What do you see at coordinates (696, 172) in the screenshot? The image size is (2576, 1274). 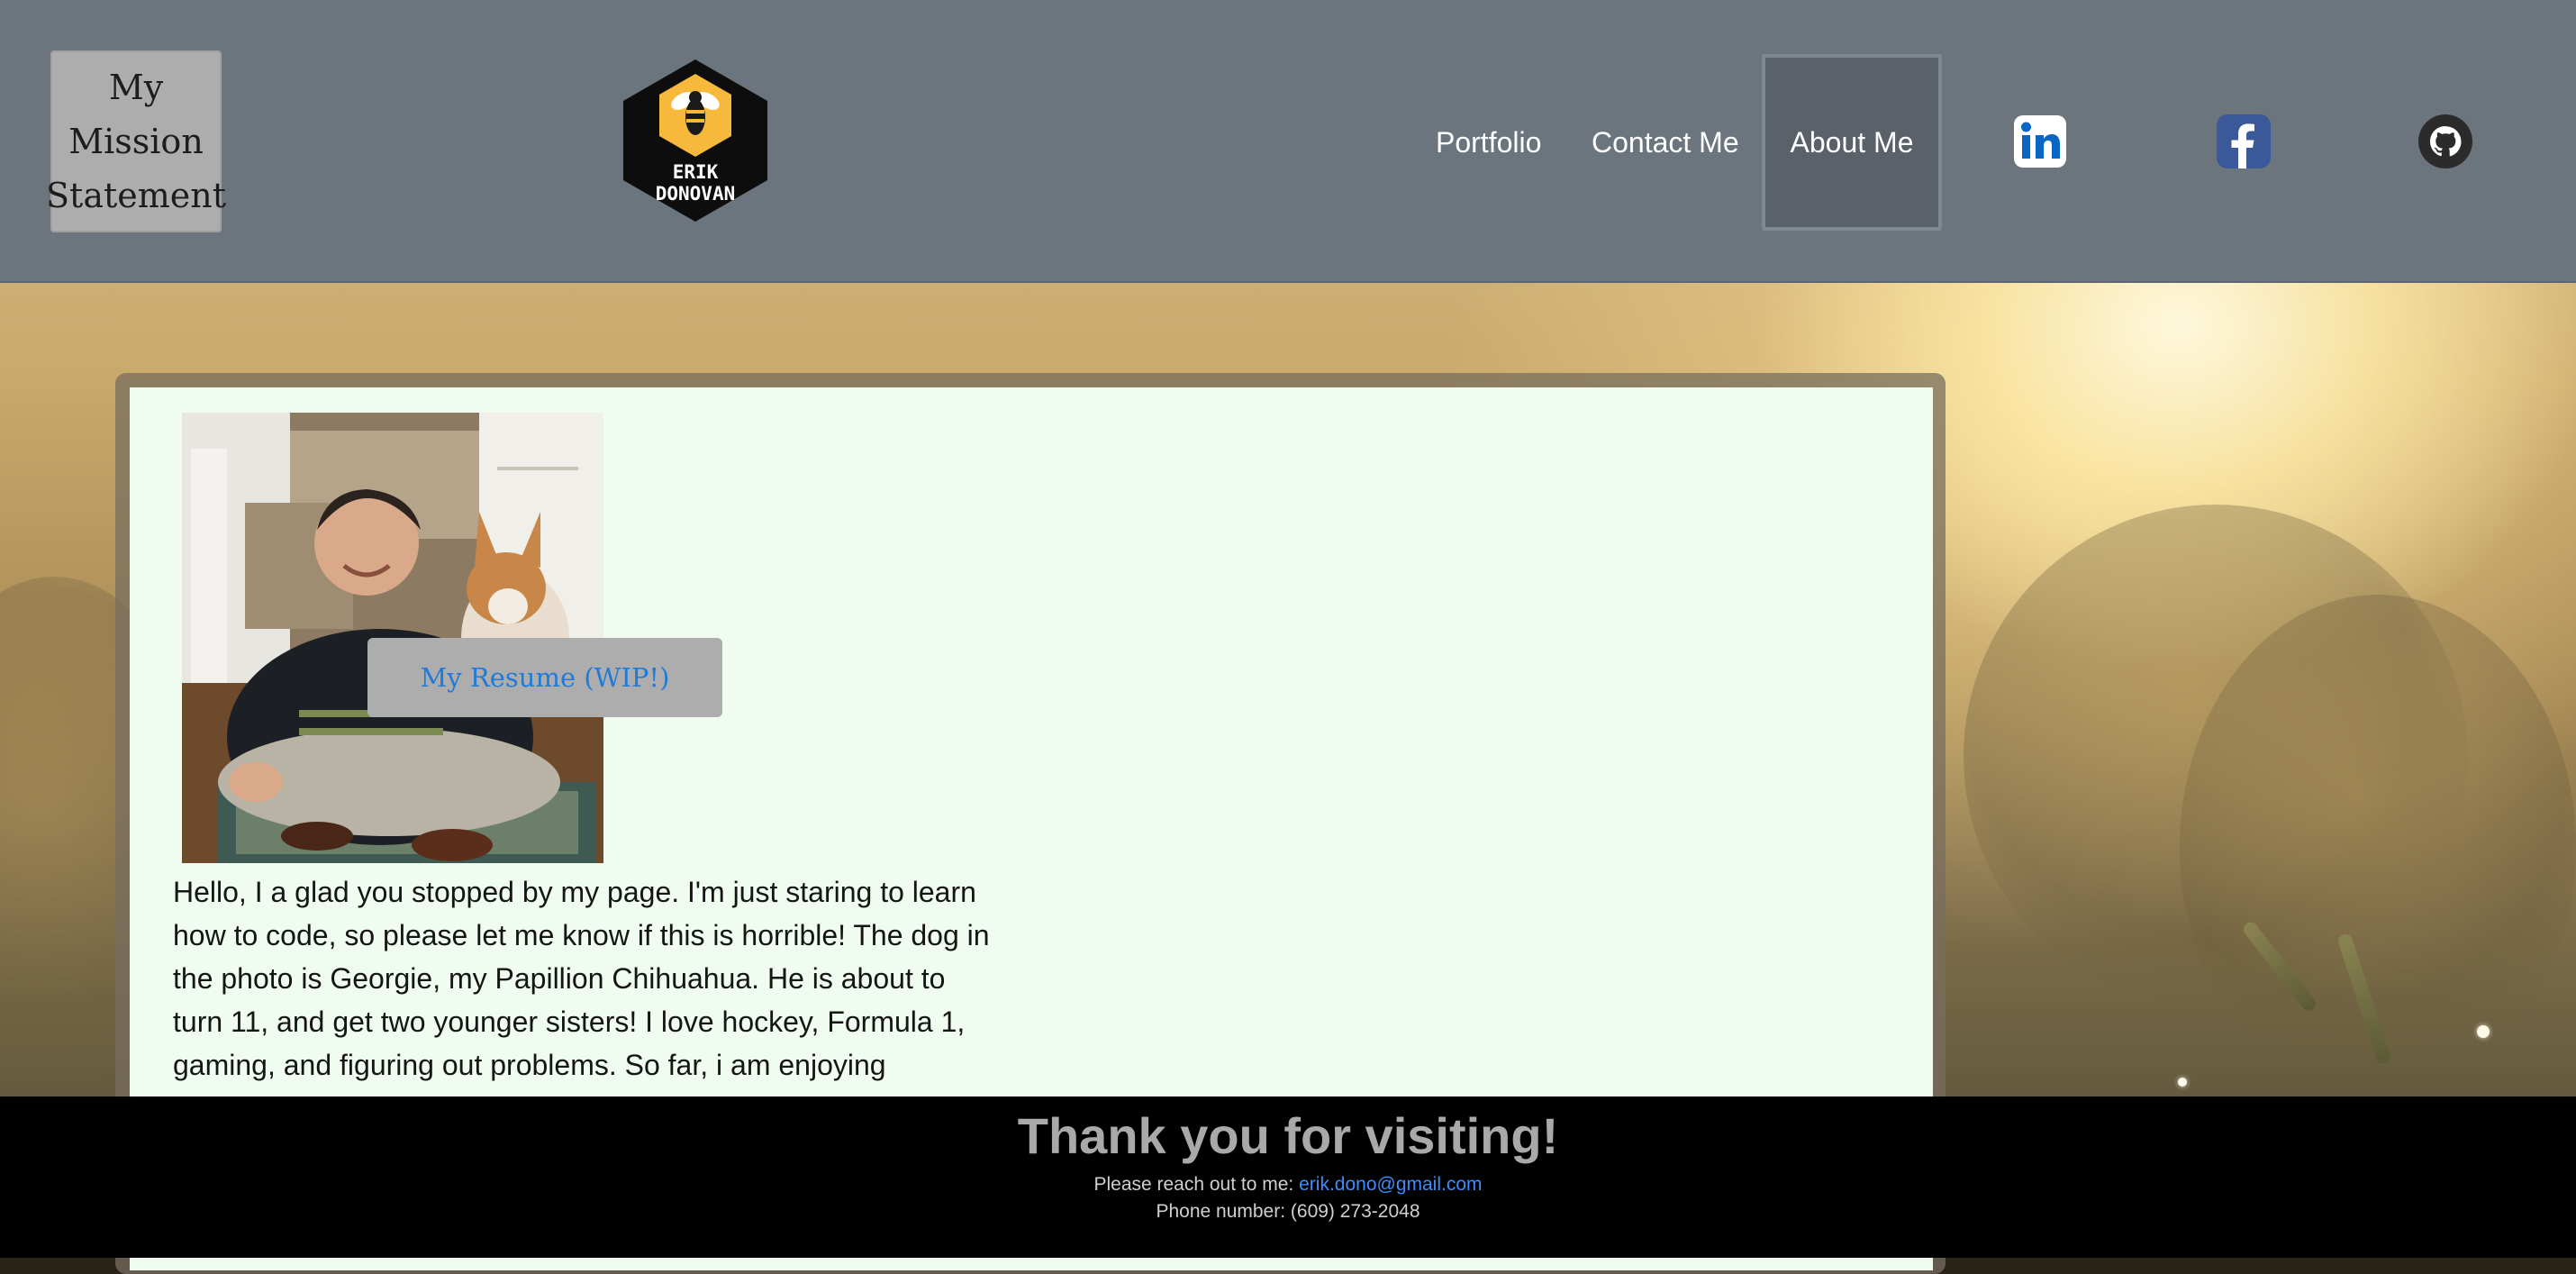 I see `logo-text-line1: ERIK` at bounding box center [696, 172].